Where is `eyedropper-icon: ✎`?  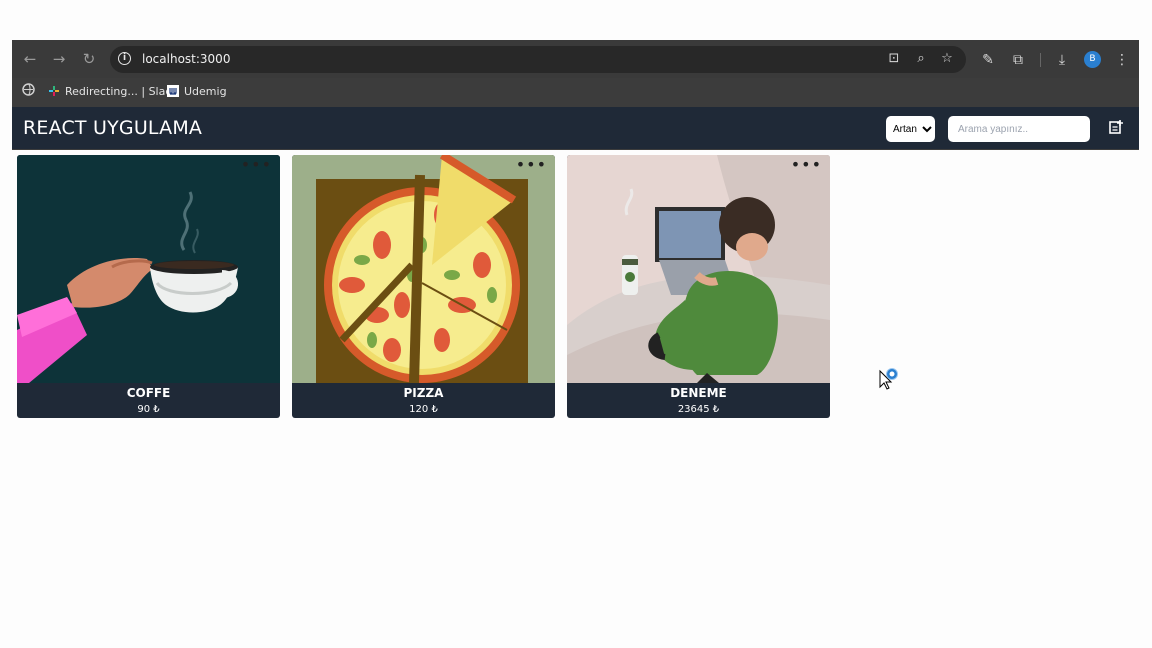 eyedropper-icon: ✎ is located at coordinates (988, 60).